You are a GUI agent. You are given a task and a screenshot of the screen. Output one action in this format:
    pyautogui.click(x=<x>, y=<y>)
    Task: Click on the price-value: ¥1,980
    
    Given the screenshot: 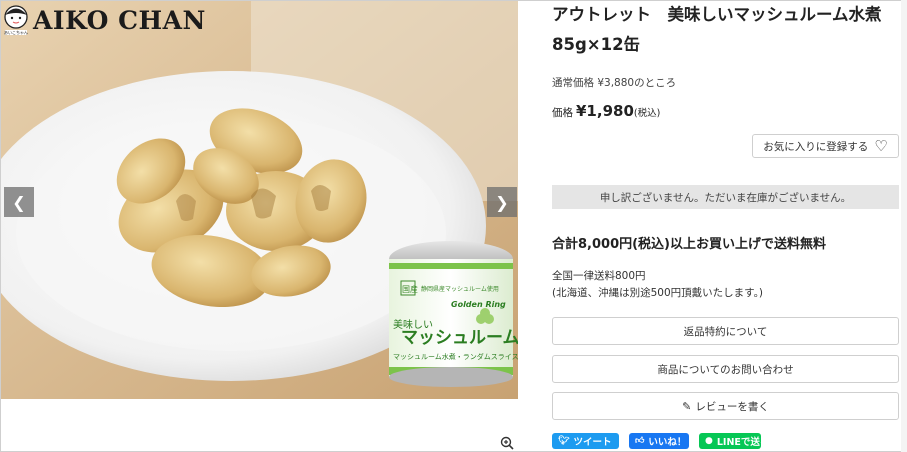 What is the action you would take?
    pyautogui.click(x=605, y=111)
    